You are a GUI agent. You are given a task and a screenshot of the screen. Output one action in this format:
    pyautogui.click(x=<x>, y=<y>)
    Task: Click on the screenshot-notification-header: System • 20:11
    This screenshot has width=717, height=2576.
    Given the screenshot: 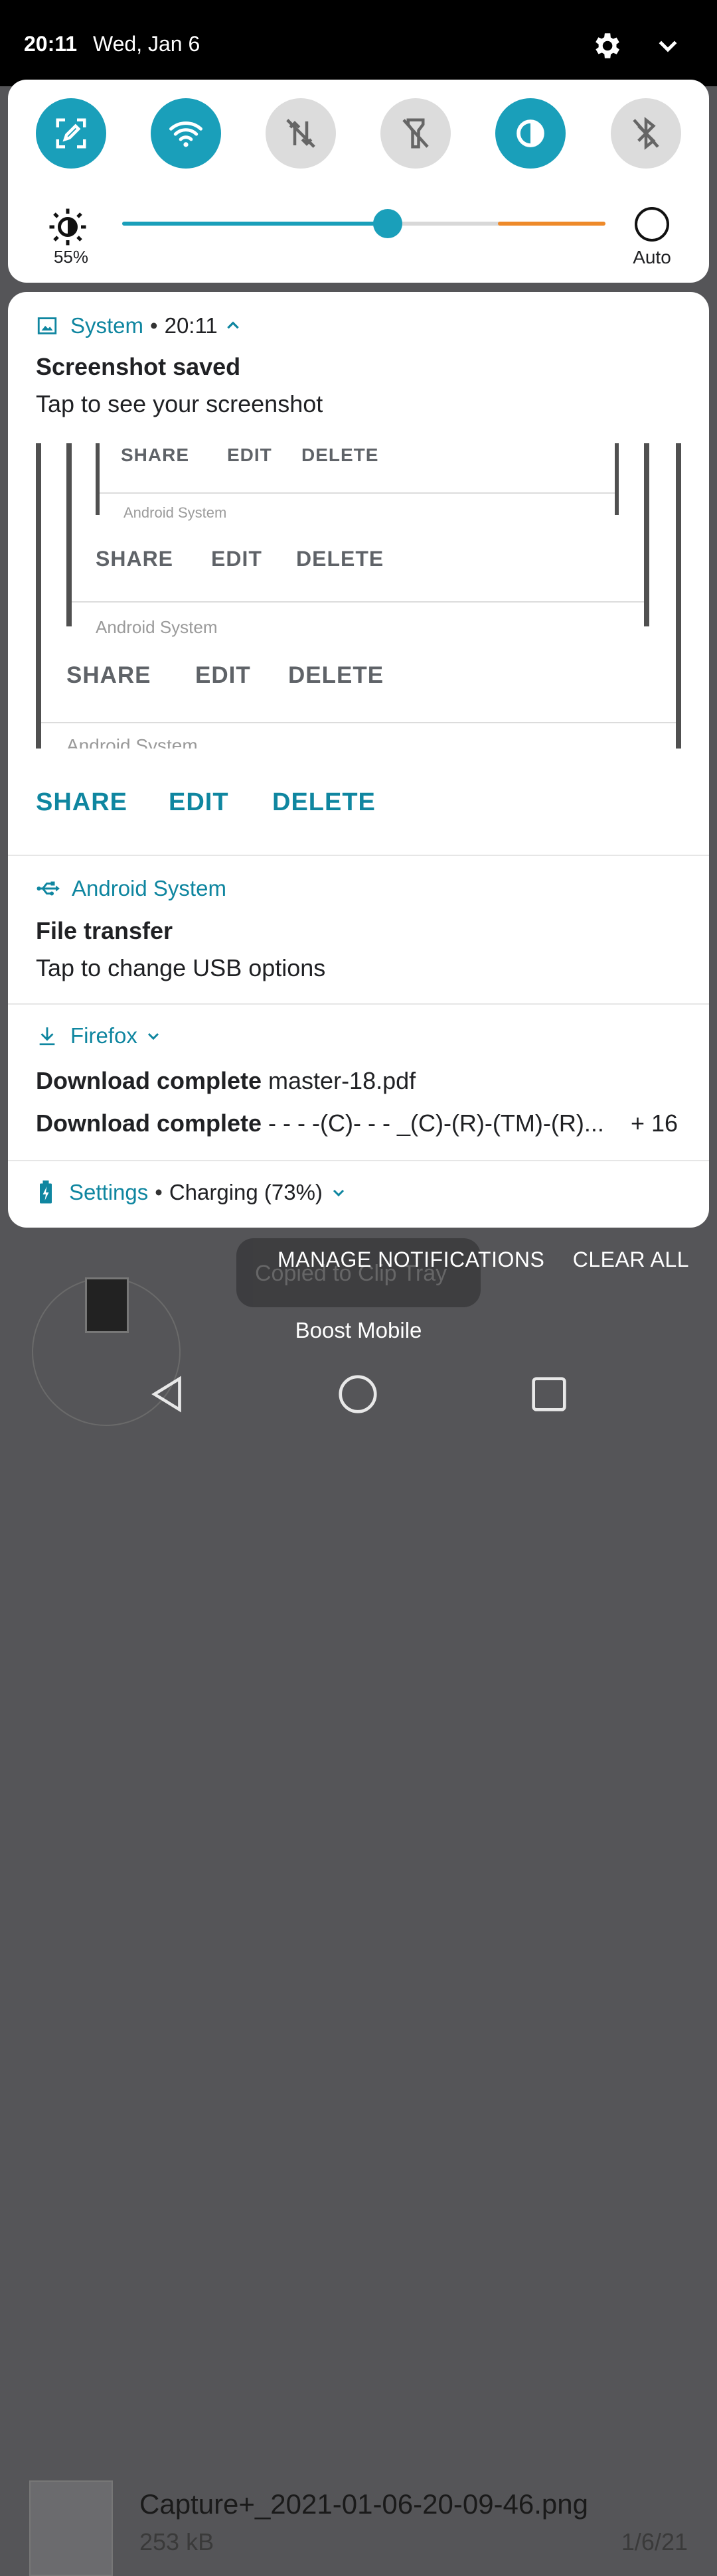 What is the action you would take?
    pyautogui.click(x=139, y=326)
    